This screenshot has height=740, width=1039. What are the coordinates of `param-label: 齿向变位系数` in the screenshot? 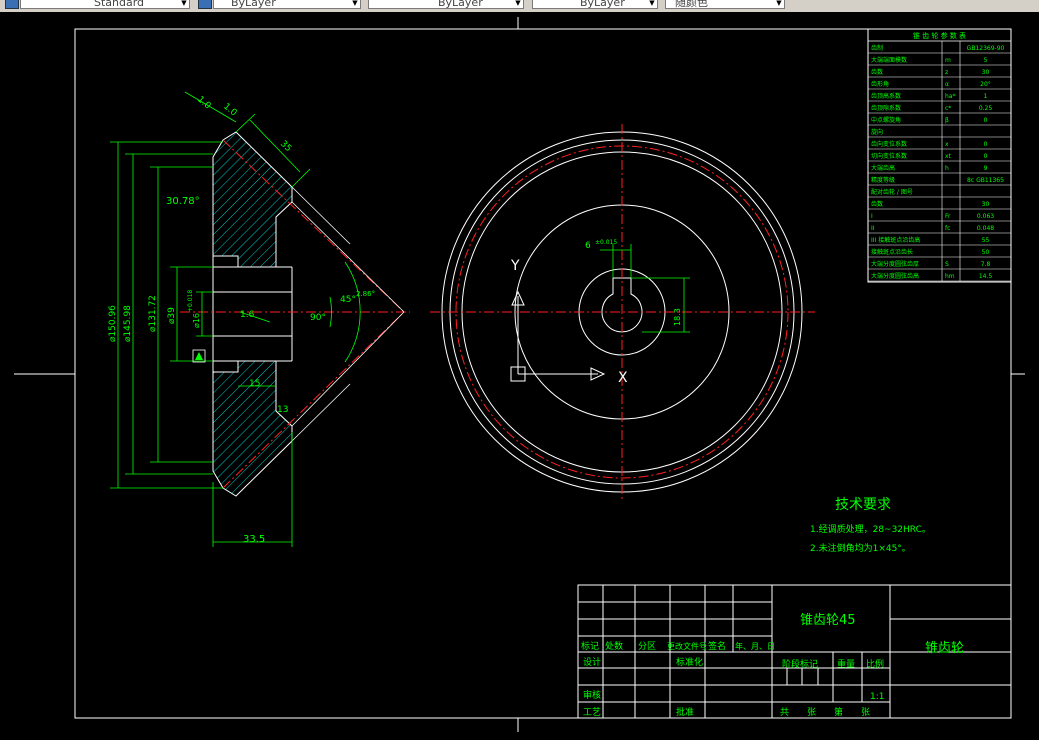 It's located at (889, 144).